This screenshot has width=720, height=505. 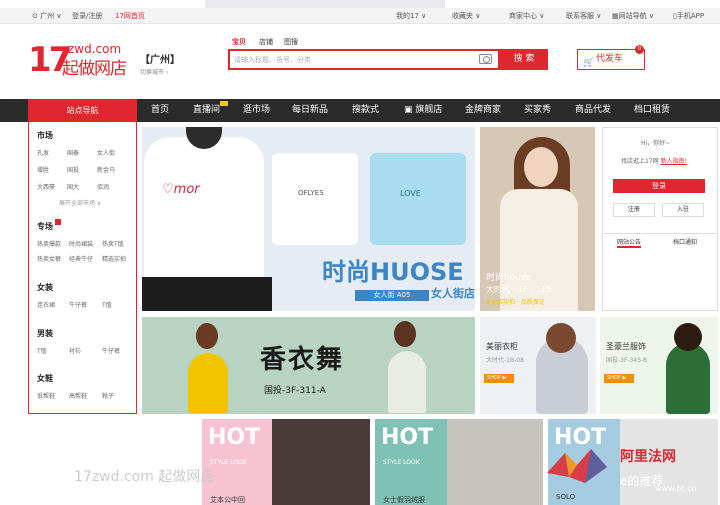 What do you see at coordinates (160, 110) in the screenshot?
I see `nav-item-home: 首页` at bounding box center [160, 110].